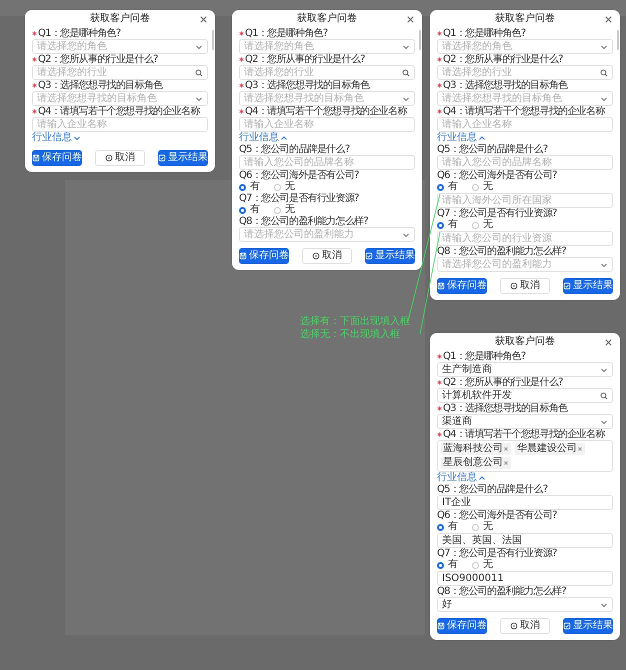  Describe the element at coordinates (525, 421) in the screenshot. I see `dropdown-field: 渠道商` at that location.